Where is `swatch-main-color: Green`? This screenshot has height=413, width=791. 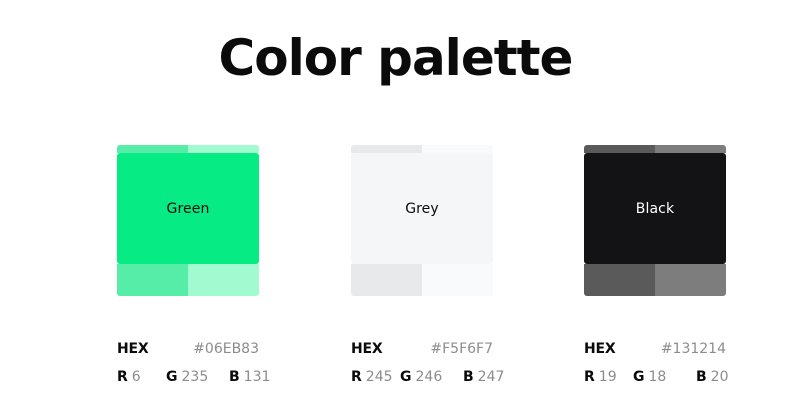
swatch-main-color: Green is located at coordinates (188, 208).